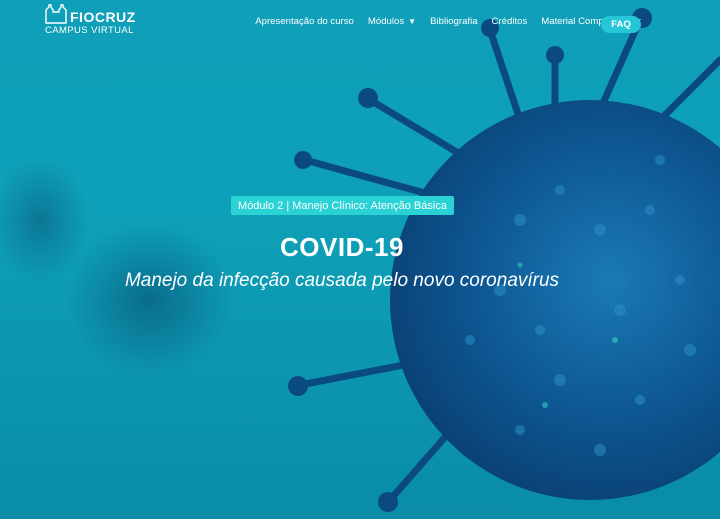 The width and height of the screenshot is (720, 519). What do you see at coordinates (89, 30) in the screenshot?
I see `brand-subtitle: CAMPUS VIRTUAL` at bounding box center [89, 30].